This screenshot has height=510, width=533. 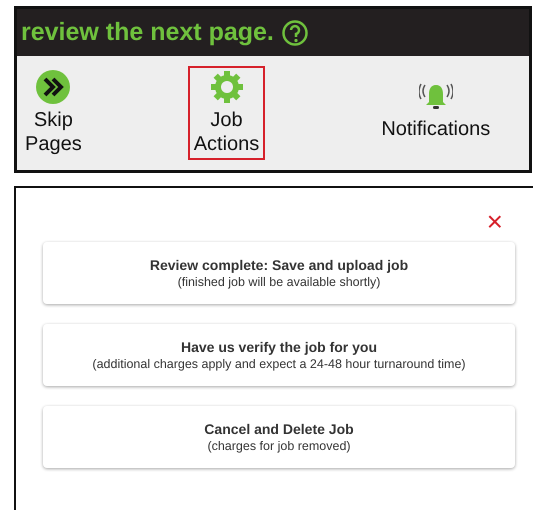 I want to click on action-button: Have us verify the job for you (additional charges apply and expect a 24-48 hour turnaround time), so click(x=279, y=355).